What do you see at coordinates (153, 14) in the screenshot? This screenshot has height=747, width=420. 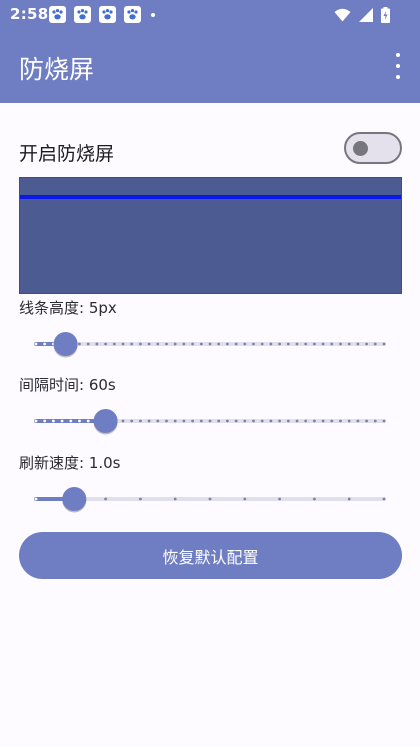 I see `more-notifications-dot` at bounding box center [153, 14].